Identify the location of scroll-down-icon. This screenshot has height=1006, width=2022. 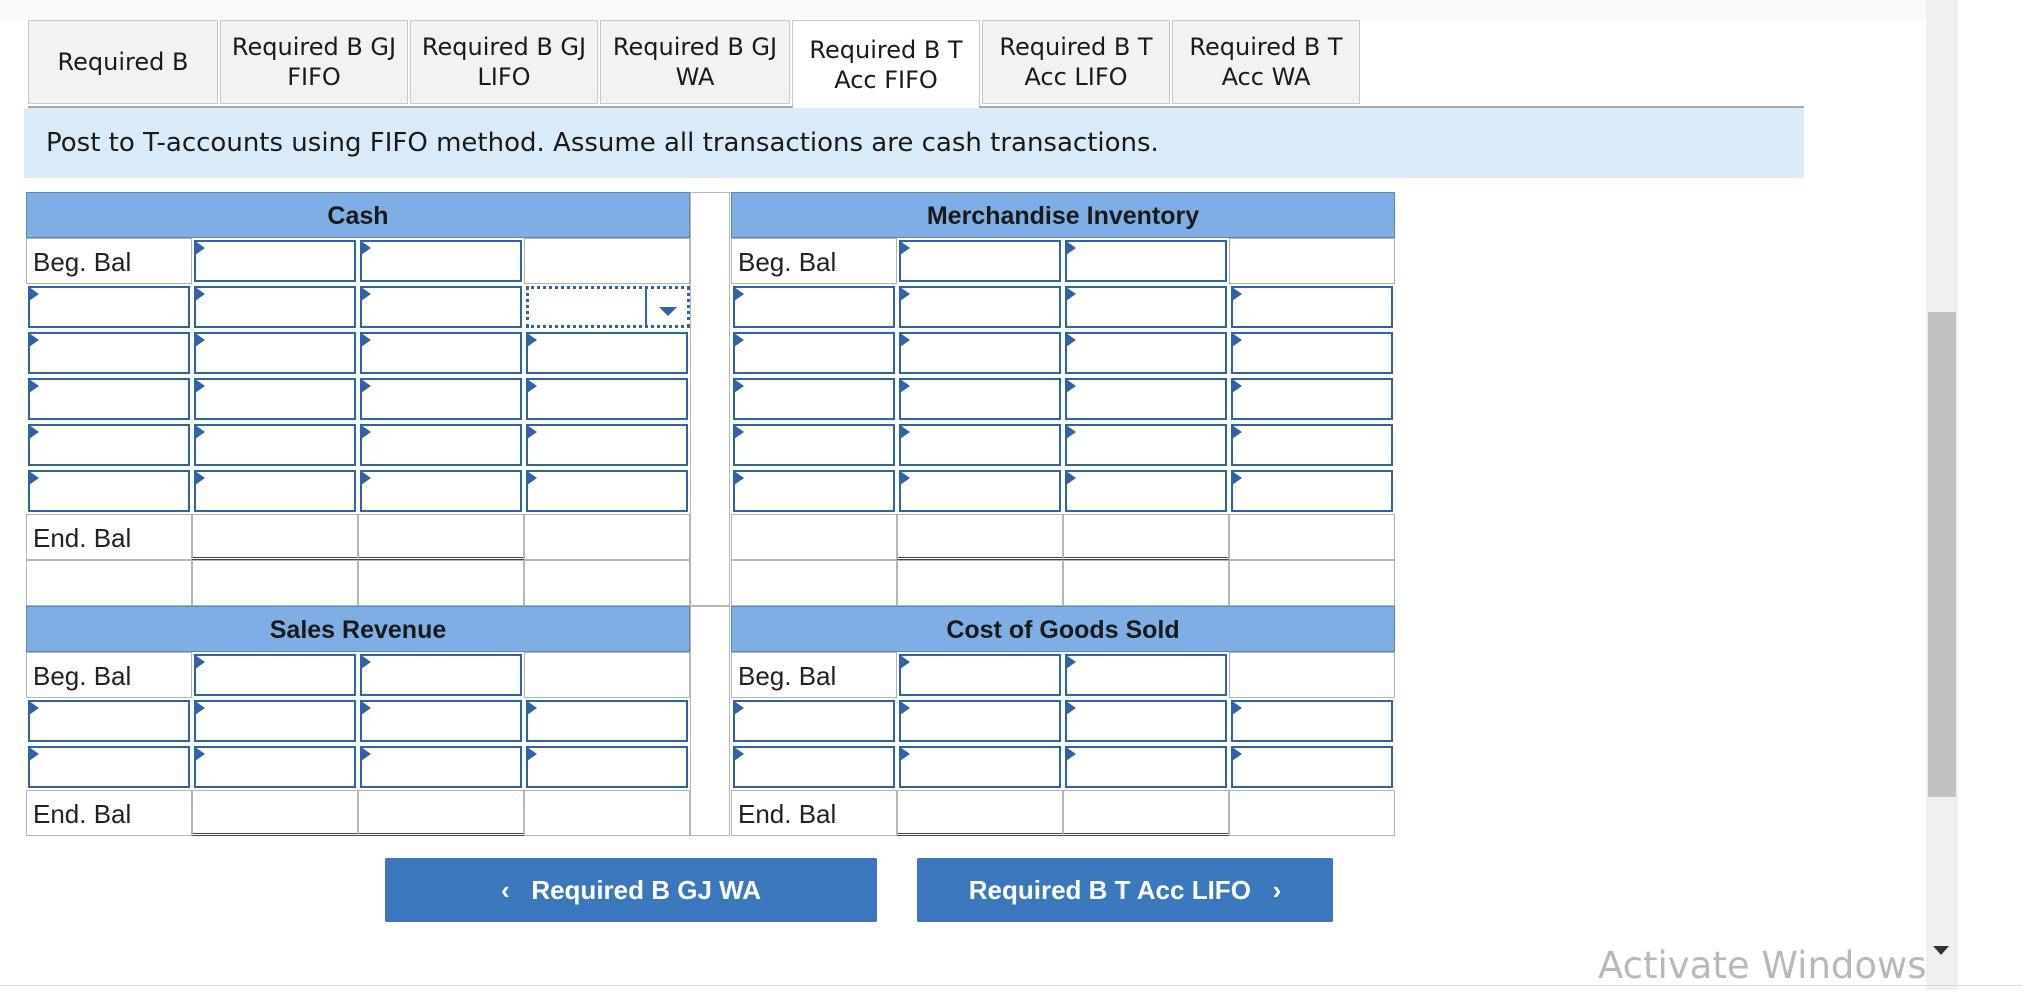
(1941, 950).